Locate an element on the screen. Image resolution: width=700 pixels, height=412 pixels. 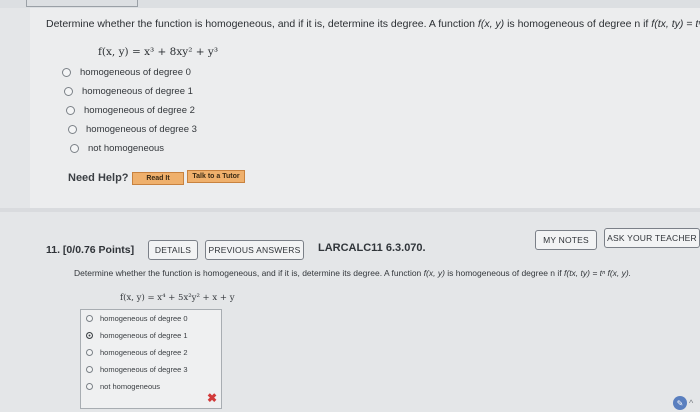
scroll-up-icon: ^ is located at coordinates (691, 403).